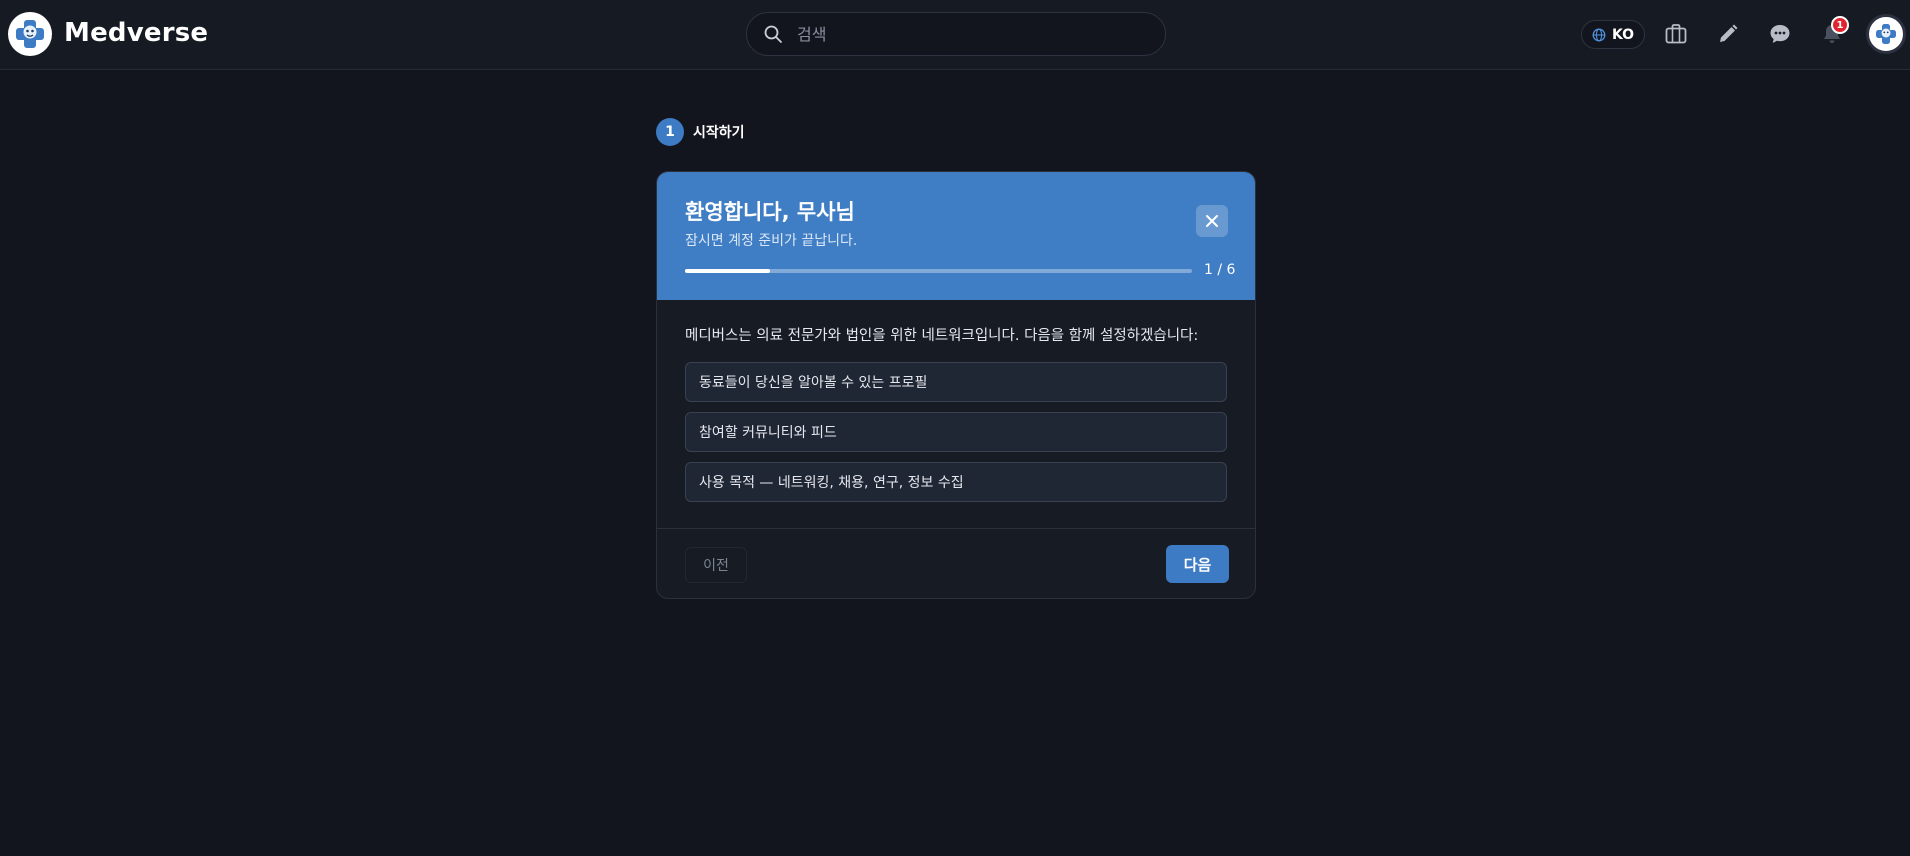 The height and width of the screenshot is (856, 1910). I want to click on language-selector: KO, so click(1613, 34).